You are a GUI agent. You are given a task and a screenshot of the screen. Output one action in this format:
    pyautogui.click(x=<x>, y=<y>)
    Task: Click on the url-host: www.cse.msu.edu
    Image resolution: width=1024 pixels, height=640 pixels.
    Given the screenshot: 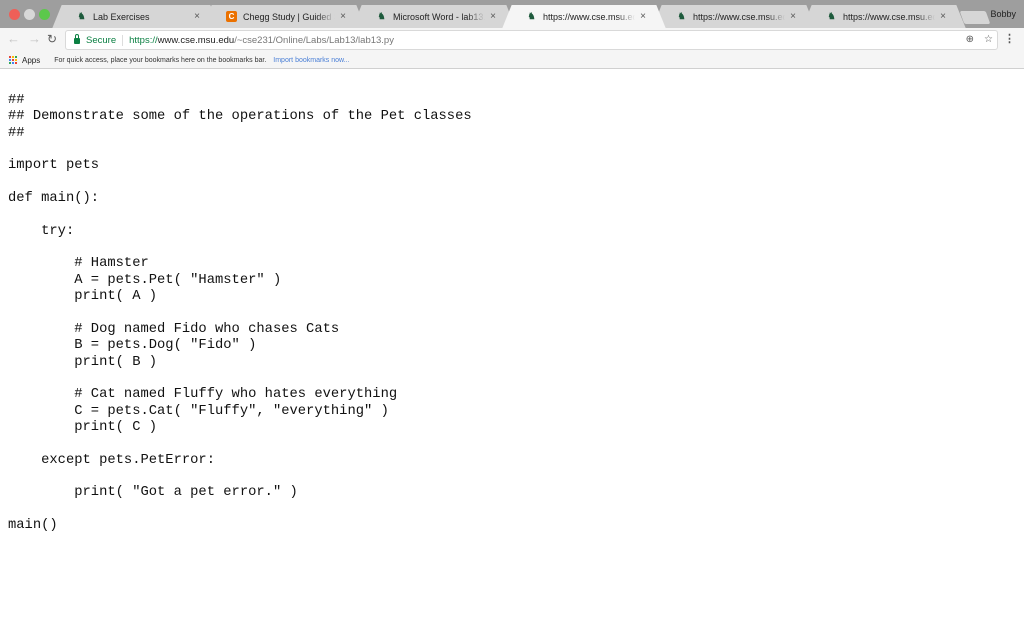 What is the action you would take?
    pyautogui.click(x=196, y=40)
    